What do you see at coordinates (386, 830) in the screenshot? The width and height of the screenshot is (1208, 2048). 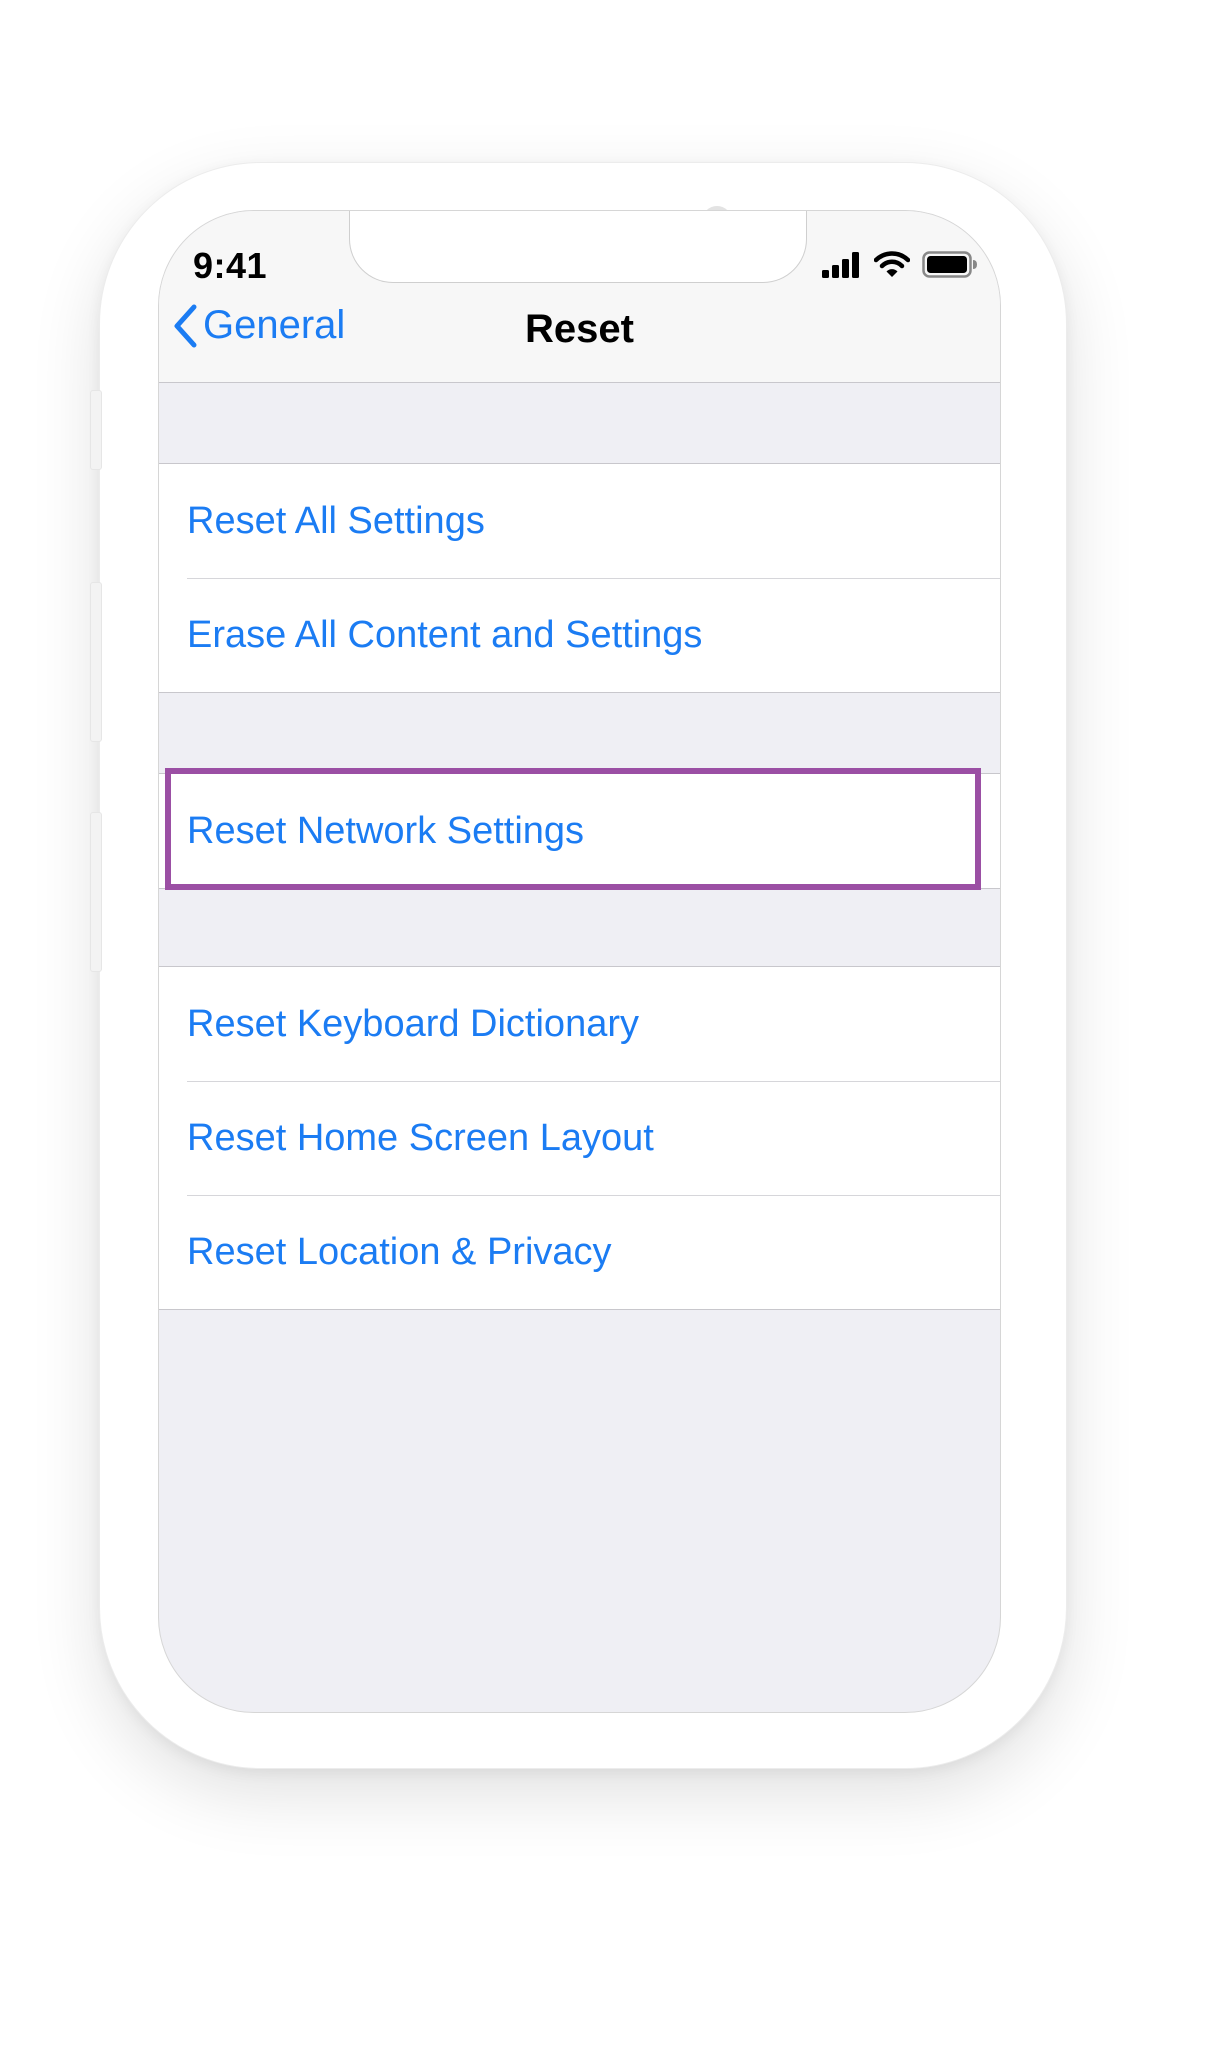 I see `list-item-label: Reset Network Settings` at bounding box center [386, 830].